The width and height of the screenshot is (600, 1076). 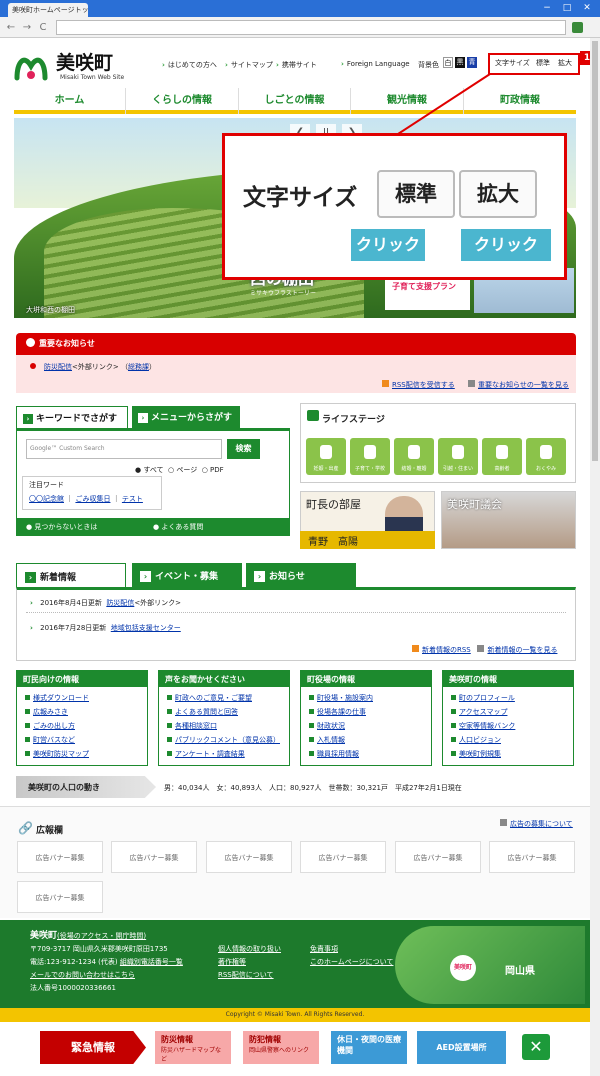 I want to click on column-link: 入札情報, so click(x=327, y=740).